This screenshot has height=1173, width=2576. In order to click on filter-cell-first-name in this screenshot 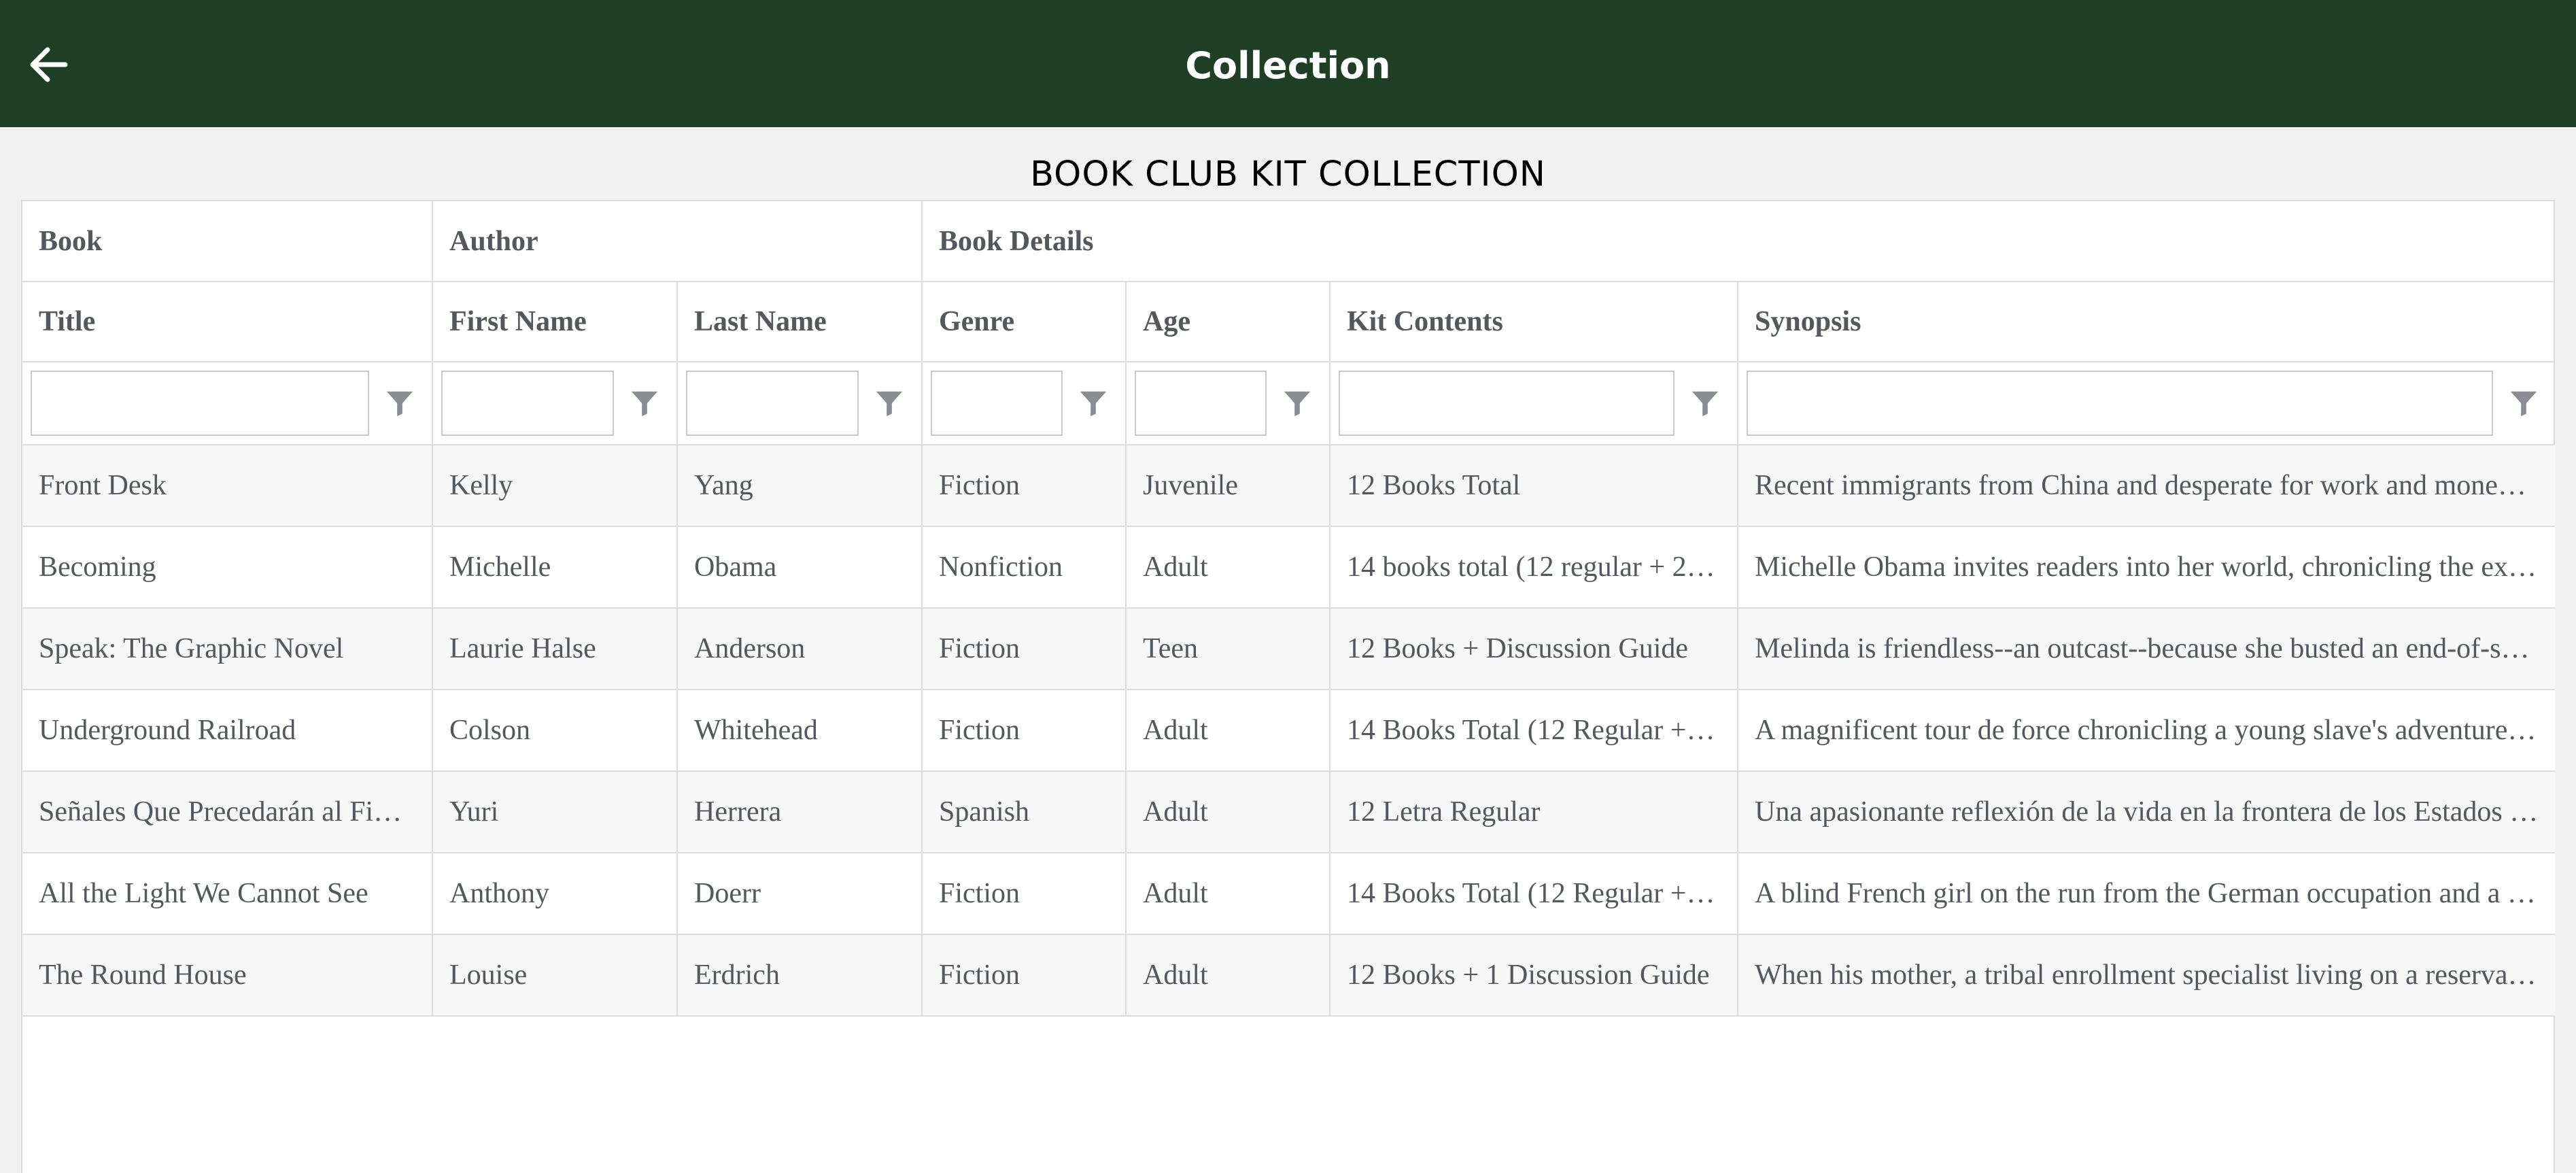, I will do `click(555, 403)`.